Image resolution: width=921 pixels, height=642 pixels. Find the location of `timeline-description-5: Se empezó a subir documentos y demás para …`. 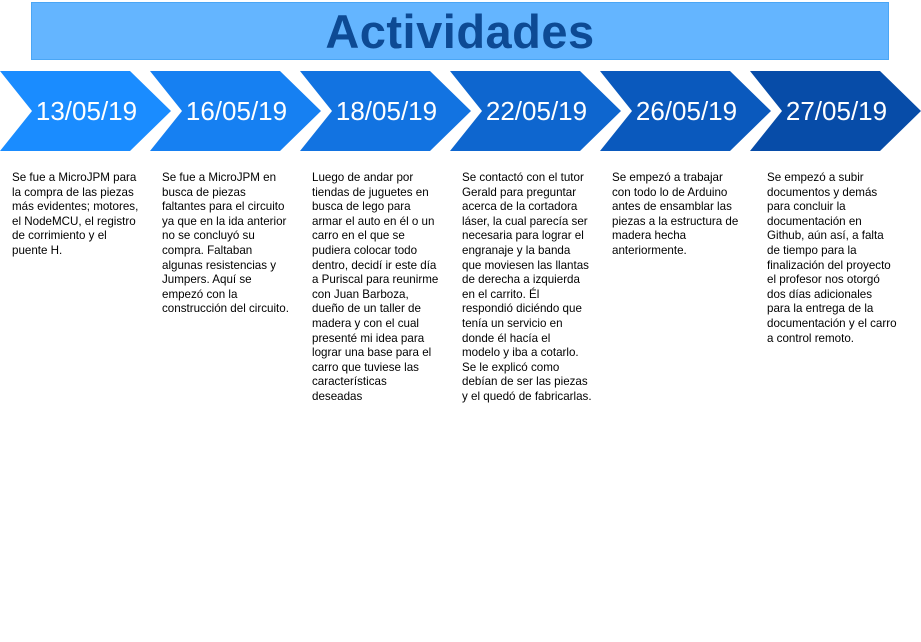

timeline-description-5: Se empezó a subir documentos y demás para … is located at coordinates (832, 258).